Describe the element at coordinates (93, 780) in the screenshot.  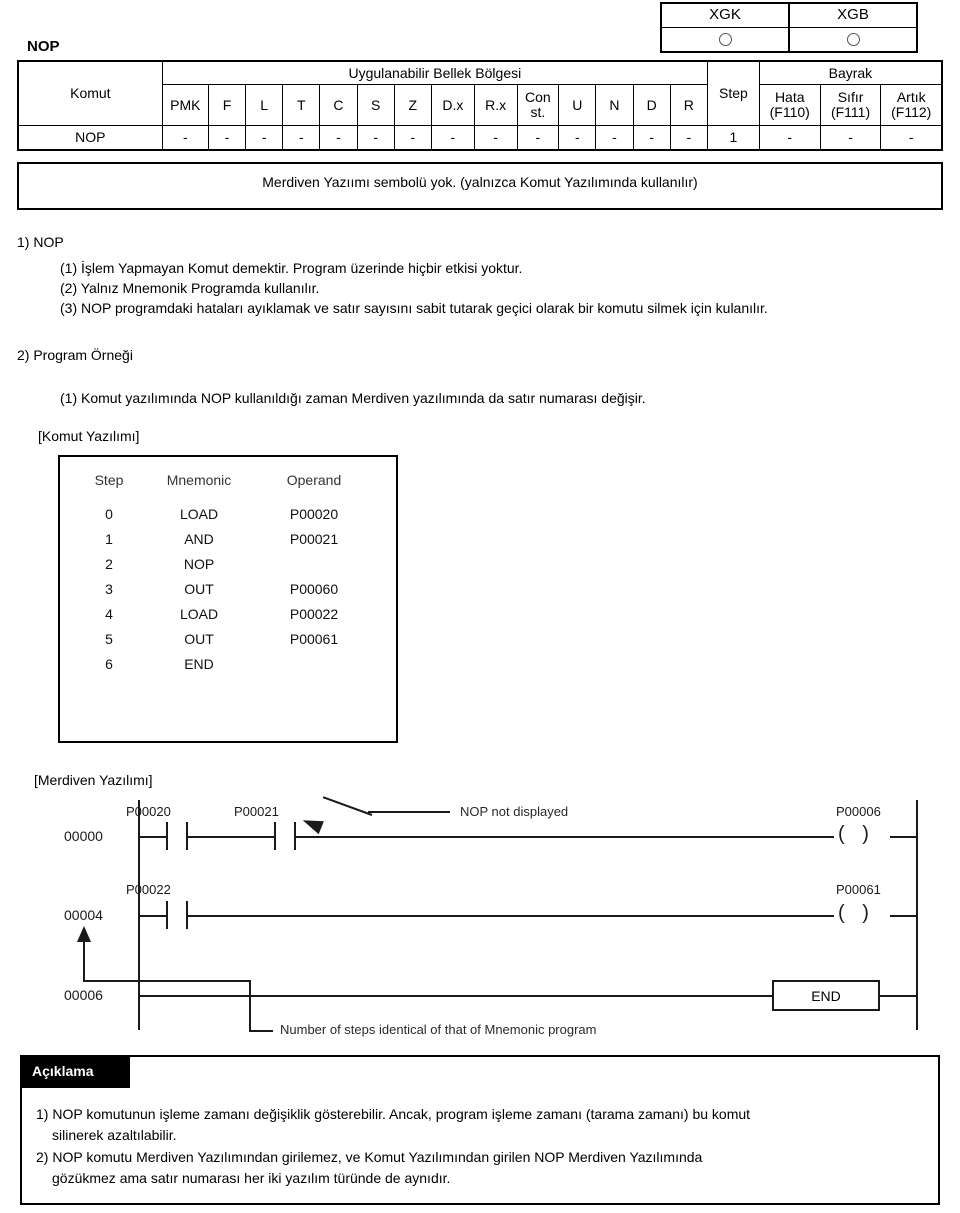
I see `ladder-diagram-label: [Merdiven Yazılımı]` at that location.